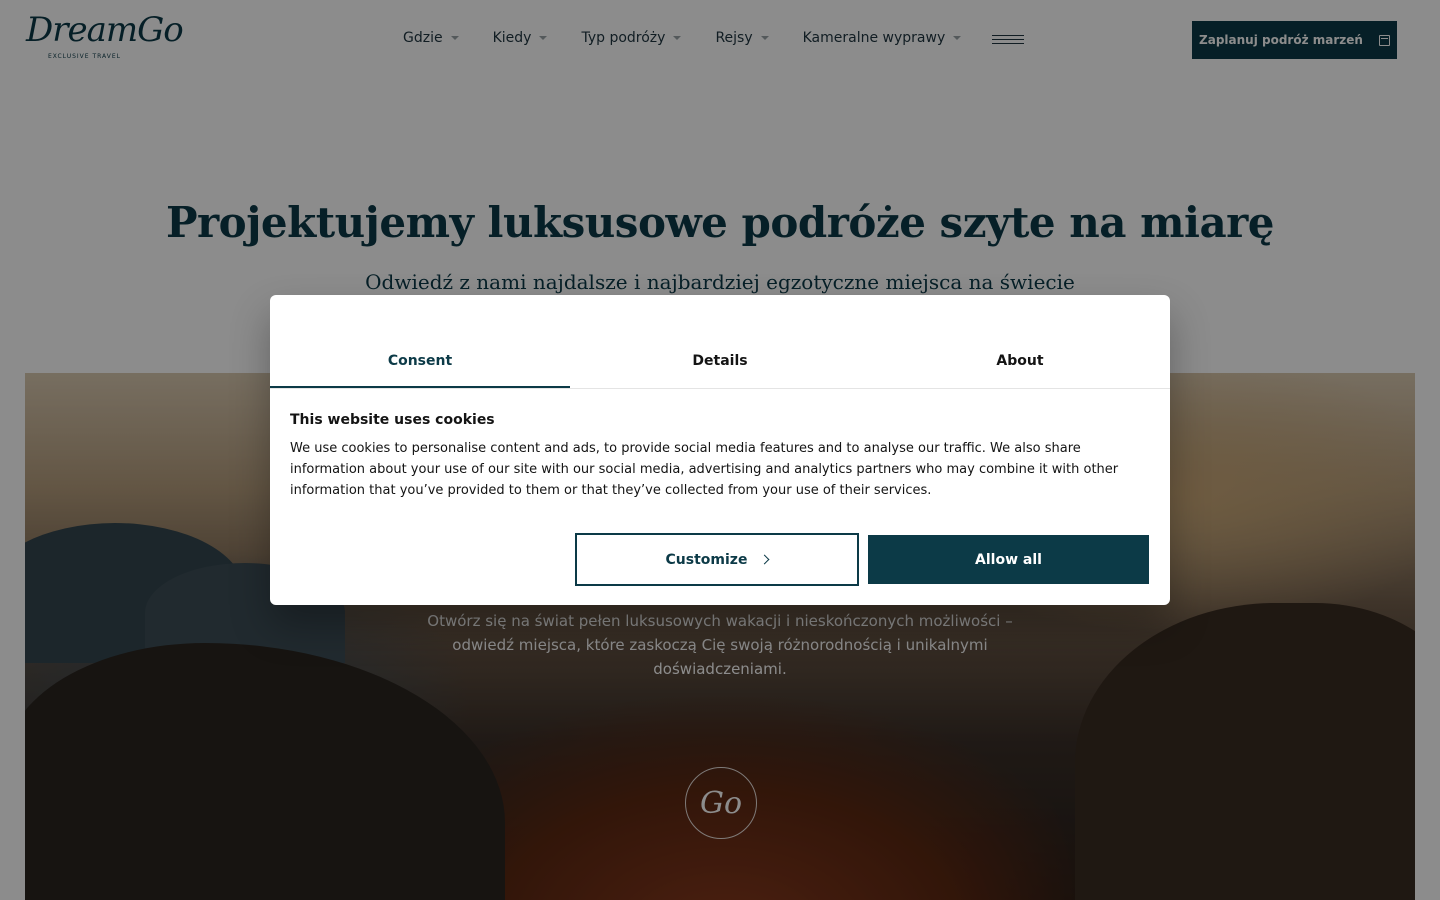 The width and height of the screenshot is (1440, 900). Describe the element at coordinates (765, 559) in the screenshot. I see `chevron-right-icon` at that location.